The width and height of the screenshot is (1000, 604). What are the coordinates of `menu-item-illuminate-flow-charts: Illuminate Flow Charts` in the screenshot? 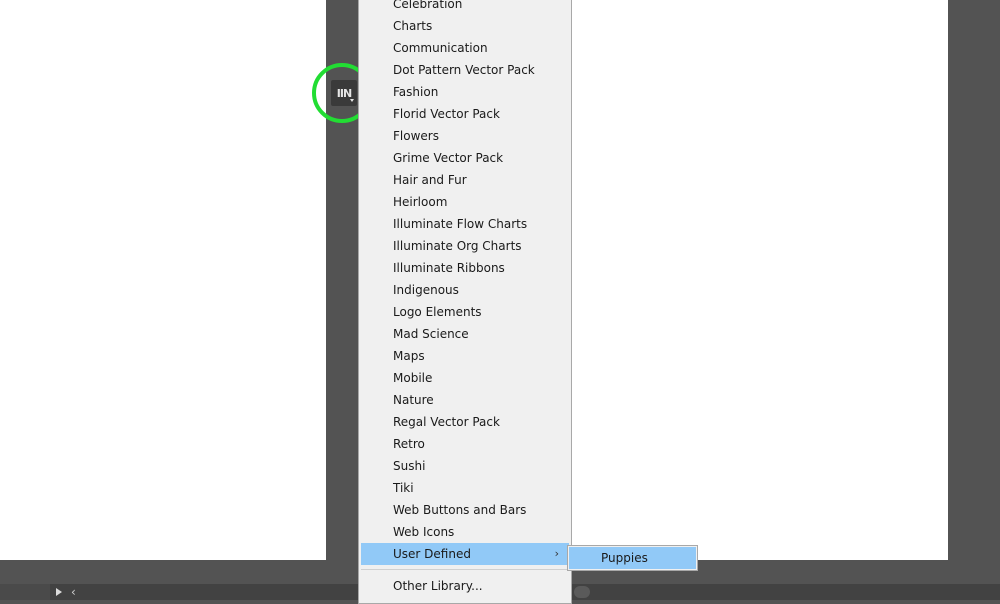 It's located at (465, 224).